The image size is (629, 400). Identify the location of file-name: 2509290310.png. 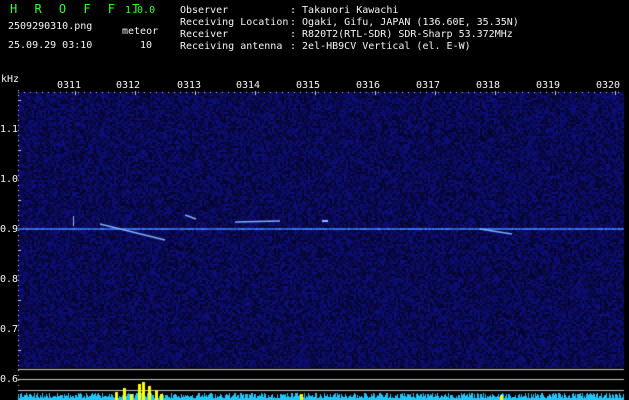
(50, 26).